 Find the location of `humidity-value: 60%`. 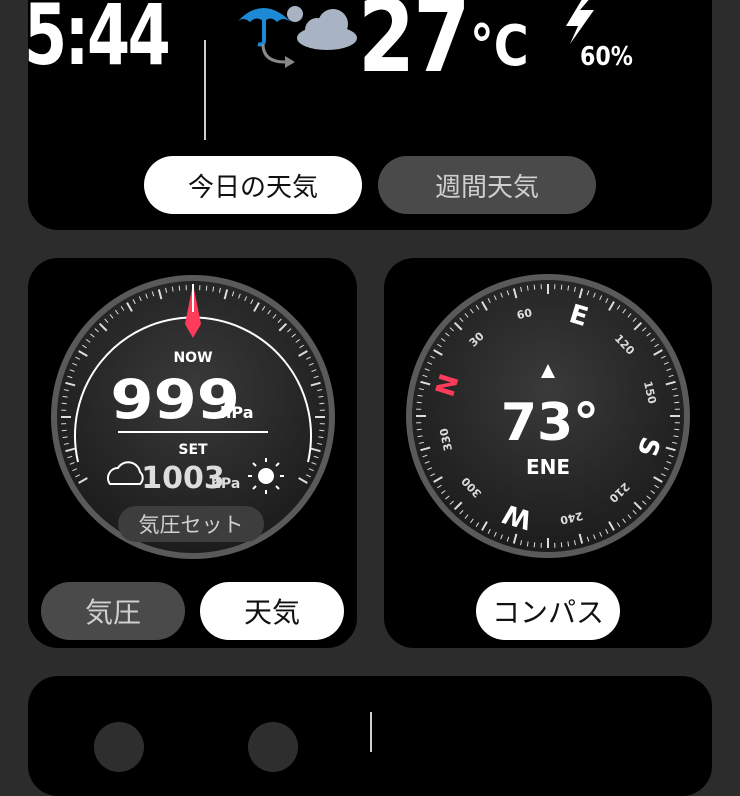

humidity-value: 60% is located at coordinates (606, 57).